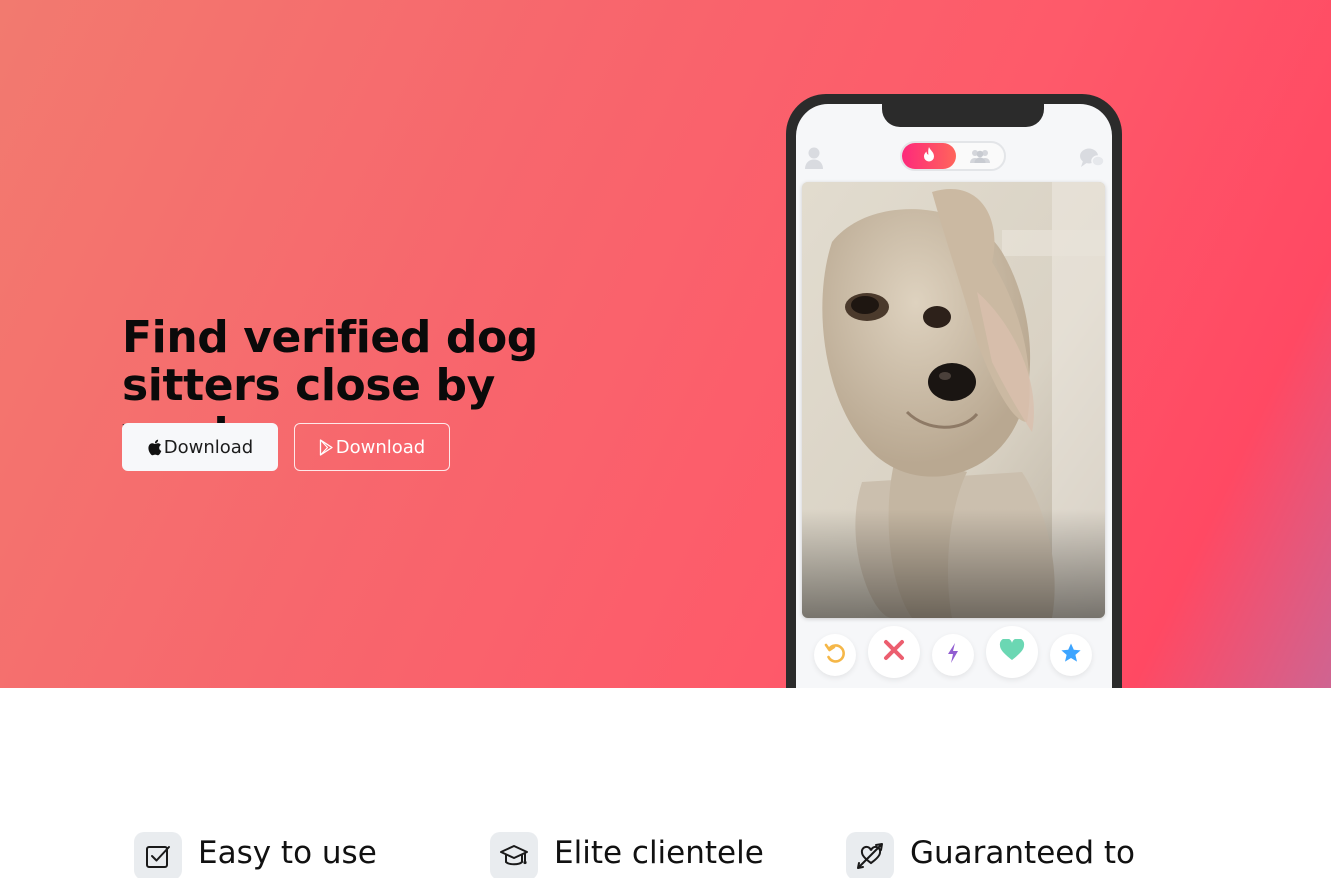 This screenshot has width=1331, height=878. I want to click on feature-title: Elite clientele, so click(659, 853).